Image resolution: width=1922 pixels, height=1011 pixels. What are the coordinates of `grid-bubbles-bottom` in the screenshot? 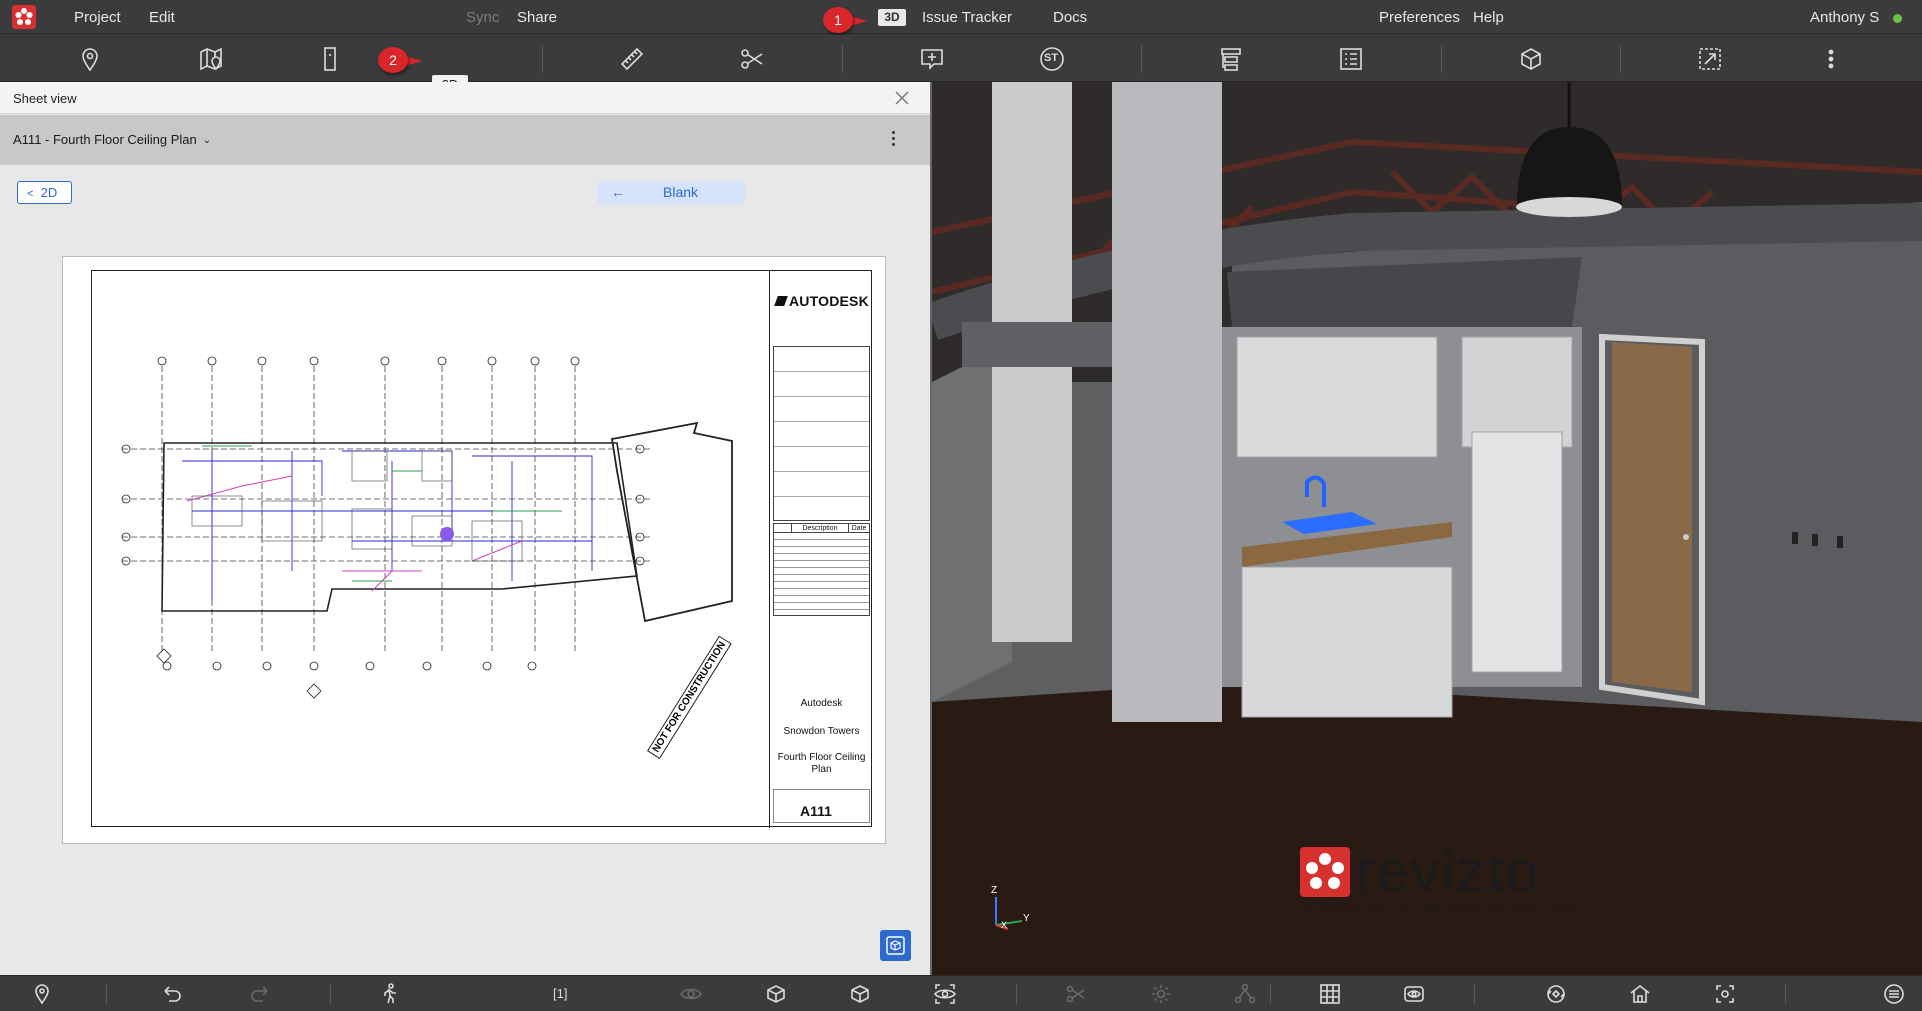 It's located at (349, 666).